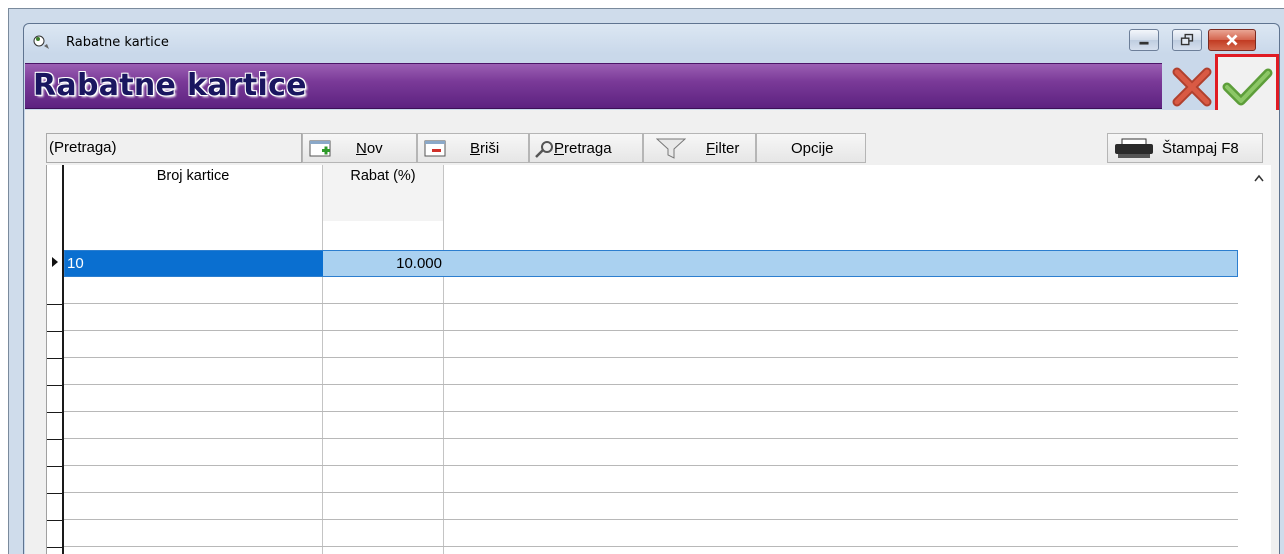 This screenshot has width=1284, height=554. Describe the element at coordinates (651, 263) in the screenshot. I see `table-row: 10 10.000` at that location.